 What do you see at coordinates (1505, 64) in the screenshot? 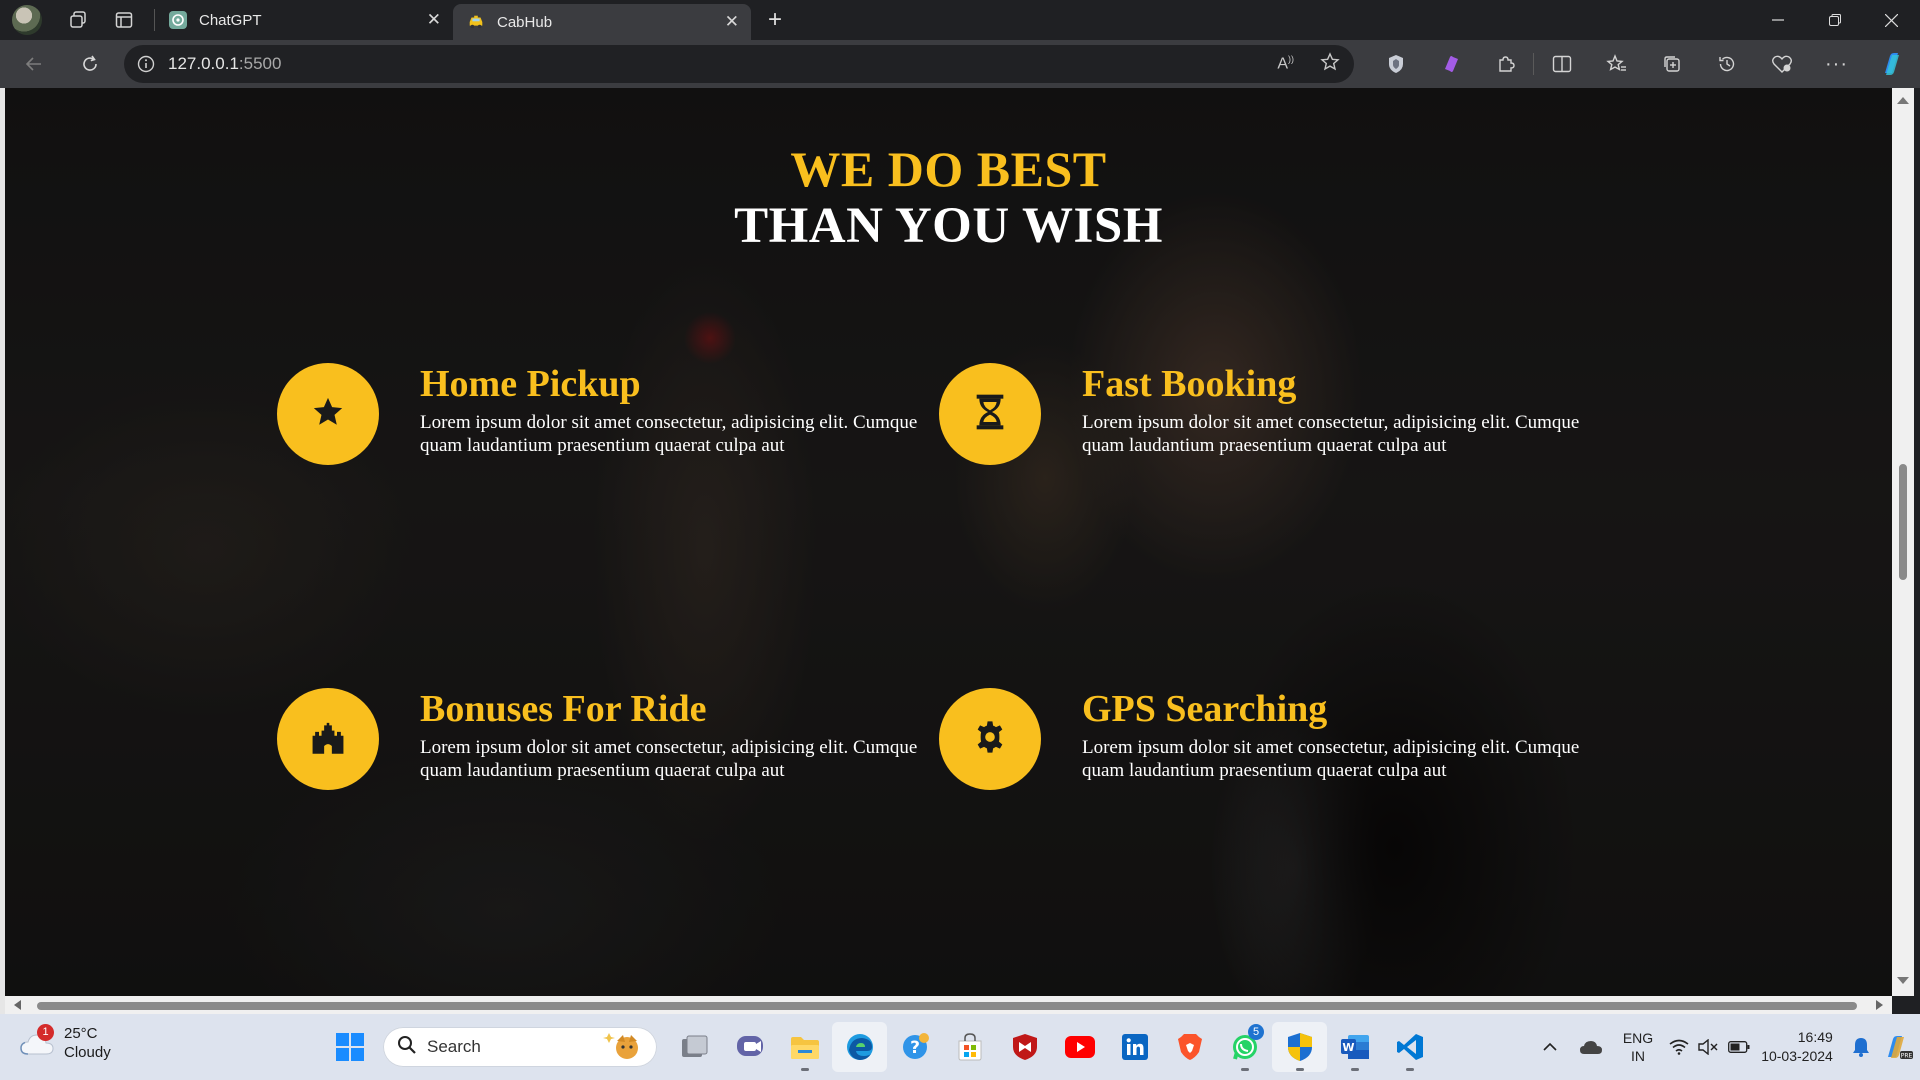
I see `extensions-puzzle-icon` at bounding box center [1505, 64].